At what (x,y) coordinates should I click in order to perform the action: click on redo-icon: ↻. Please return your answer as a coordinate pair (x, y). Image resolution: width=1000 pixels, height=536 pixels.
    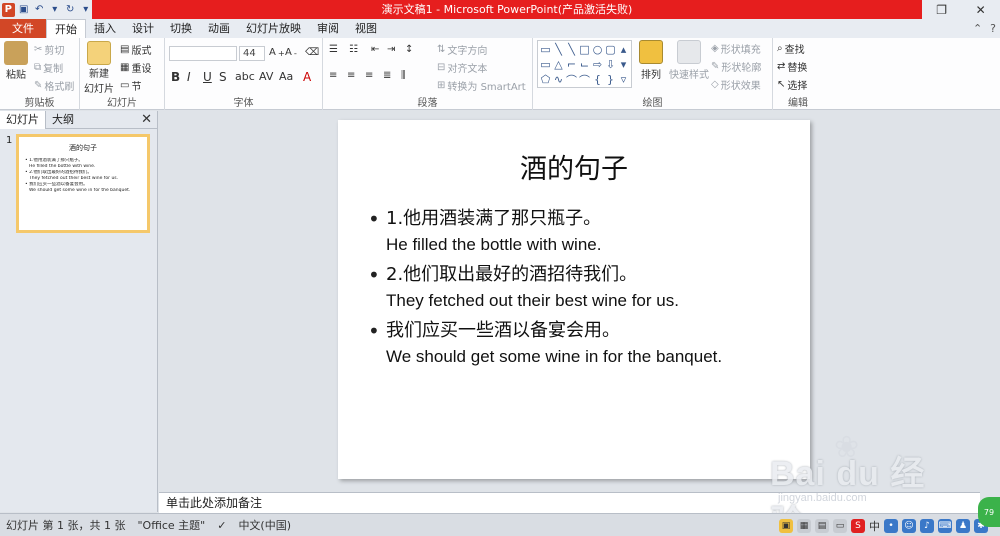
    Looking at the image, I should click on (70, 10).